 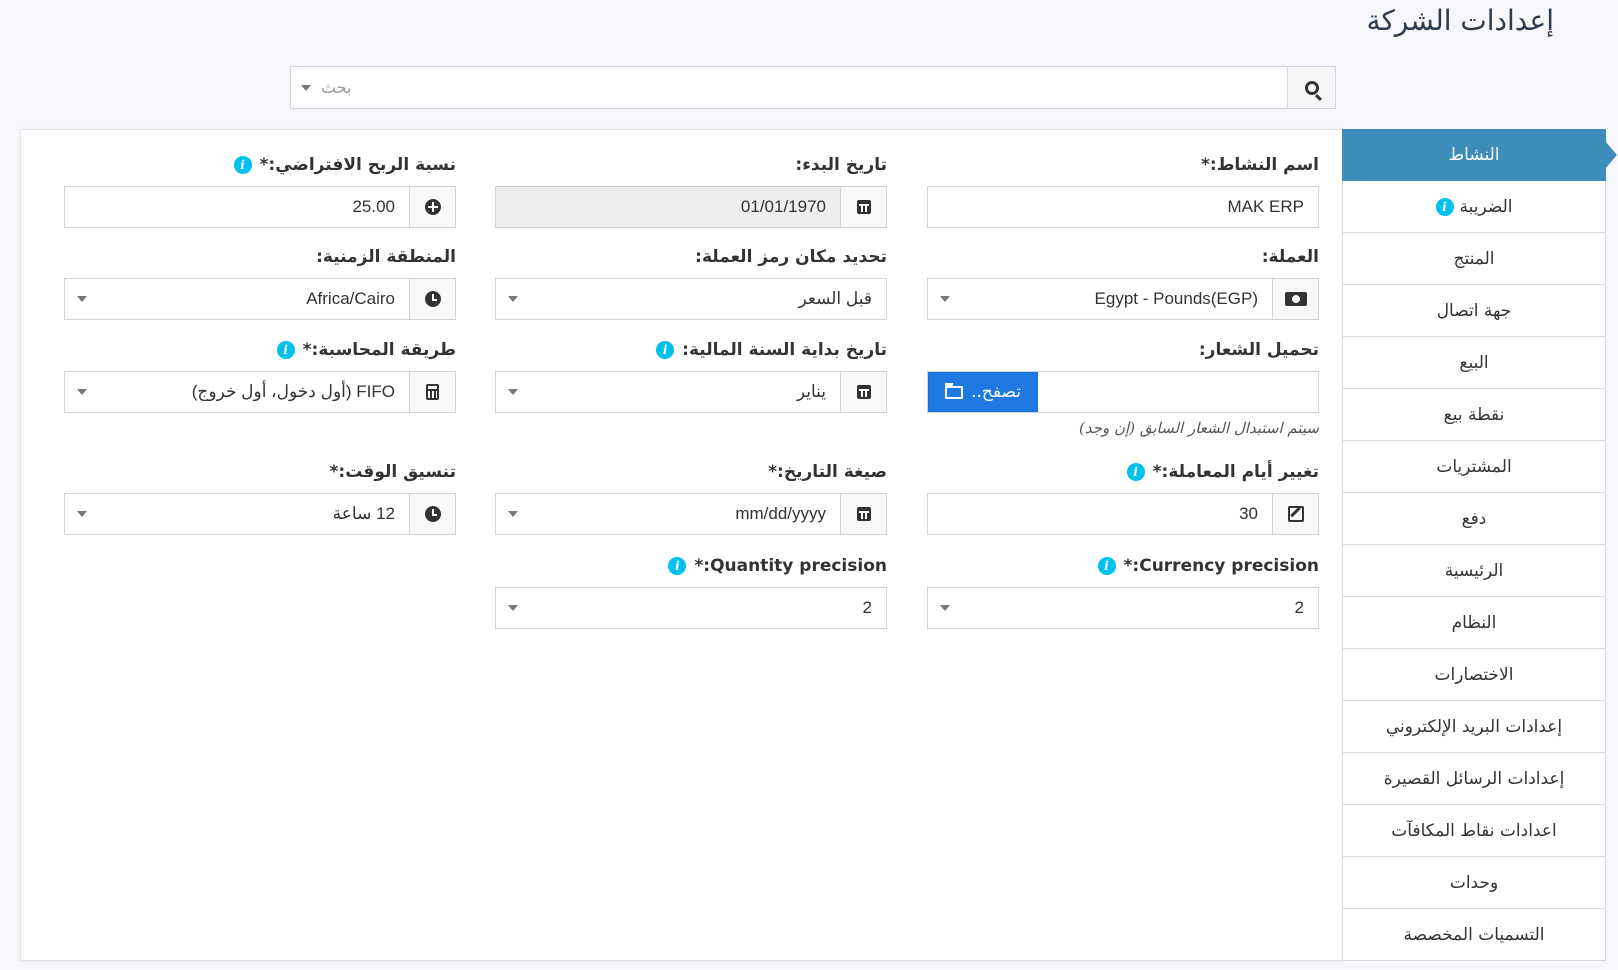 What do you see at coordinates (1474, 571) in the screenshot?
I see `side-item-dashboard: الرئيسية` at bounding box center [1474, 571].